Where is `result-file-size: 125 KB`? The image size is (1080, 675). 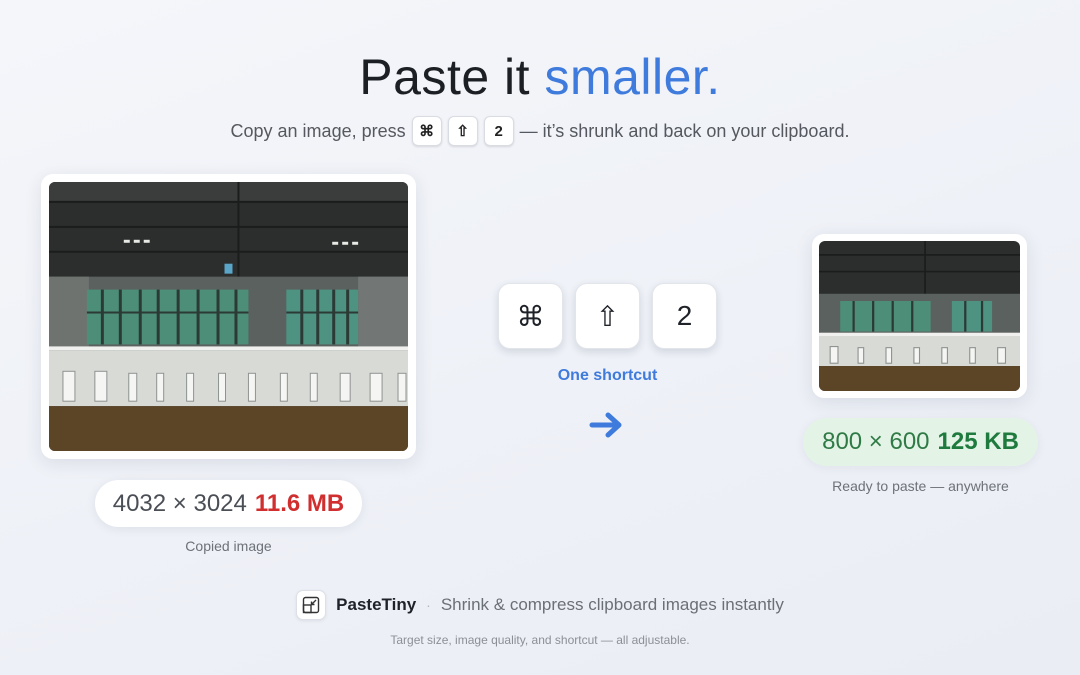
result-file-size: 125 KB is located at coordinates (978, 441).